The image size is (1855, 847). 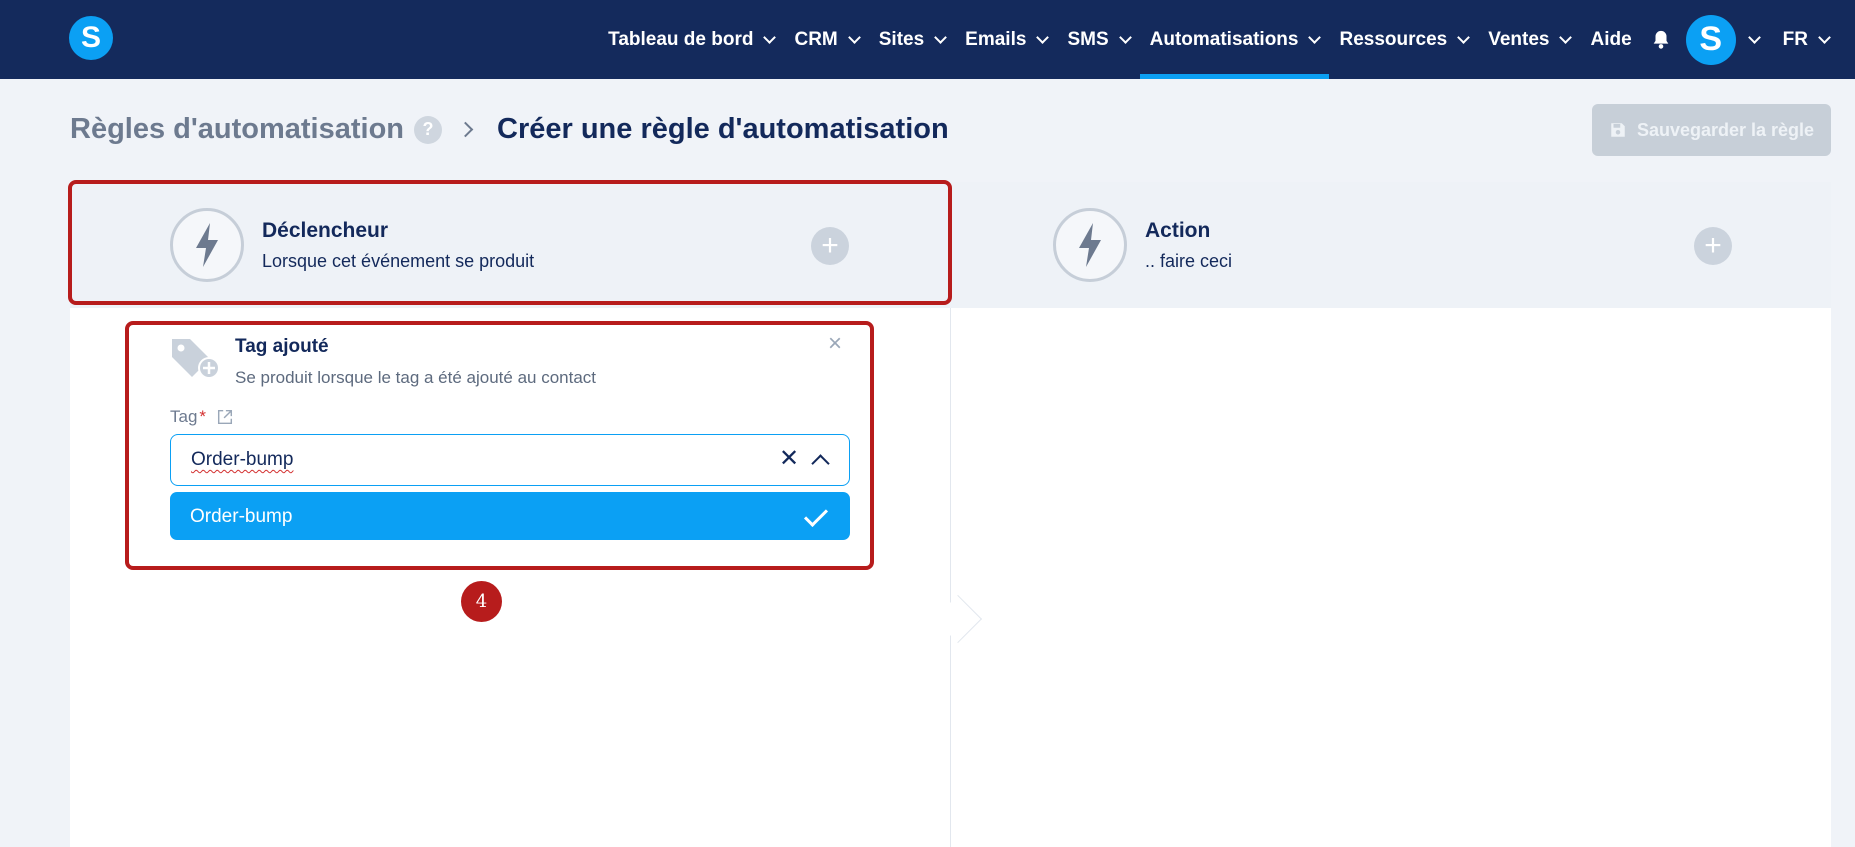 I want to click on app-logo: S, so click(x=91, y=38).